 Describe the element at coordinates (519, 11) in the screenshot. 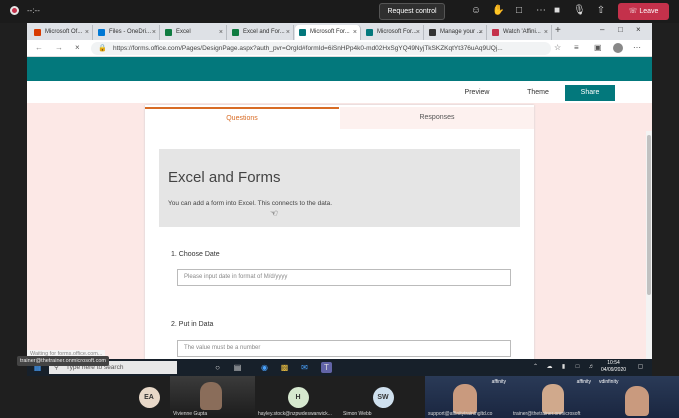

I see `chat-icon: □` at that location.